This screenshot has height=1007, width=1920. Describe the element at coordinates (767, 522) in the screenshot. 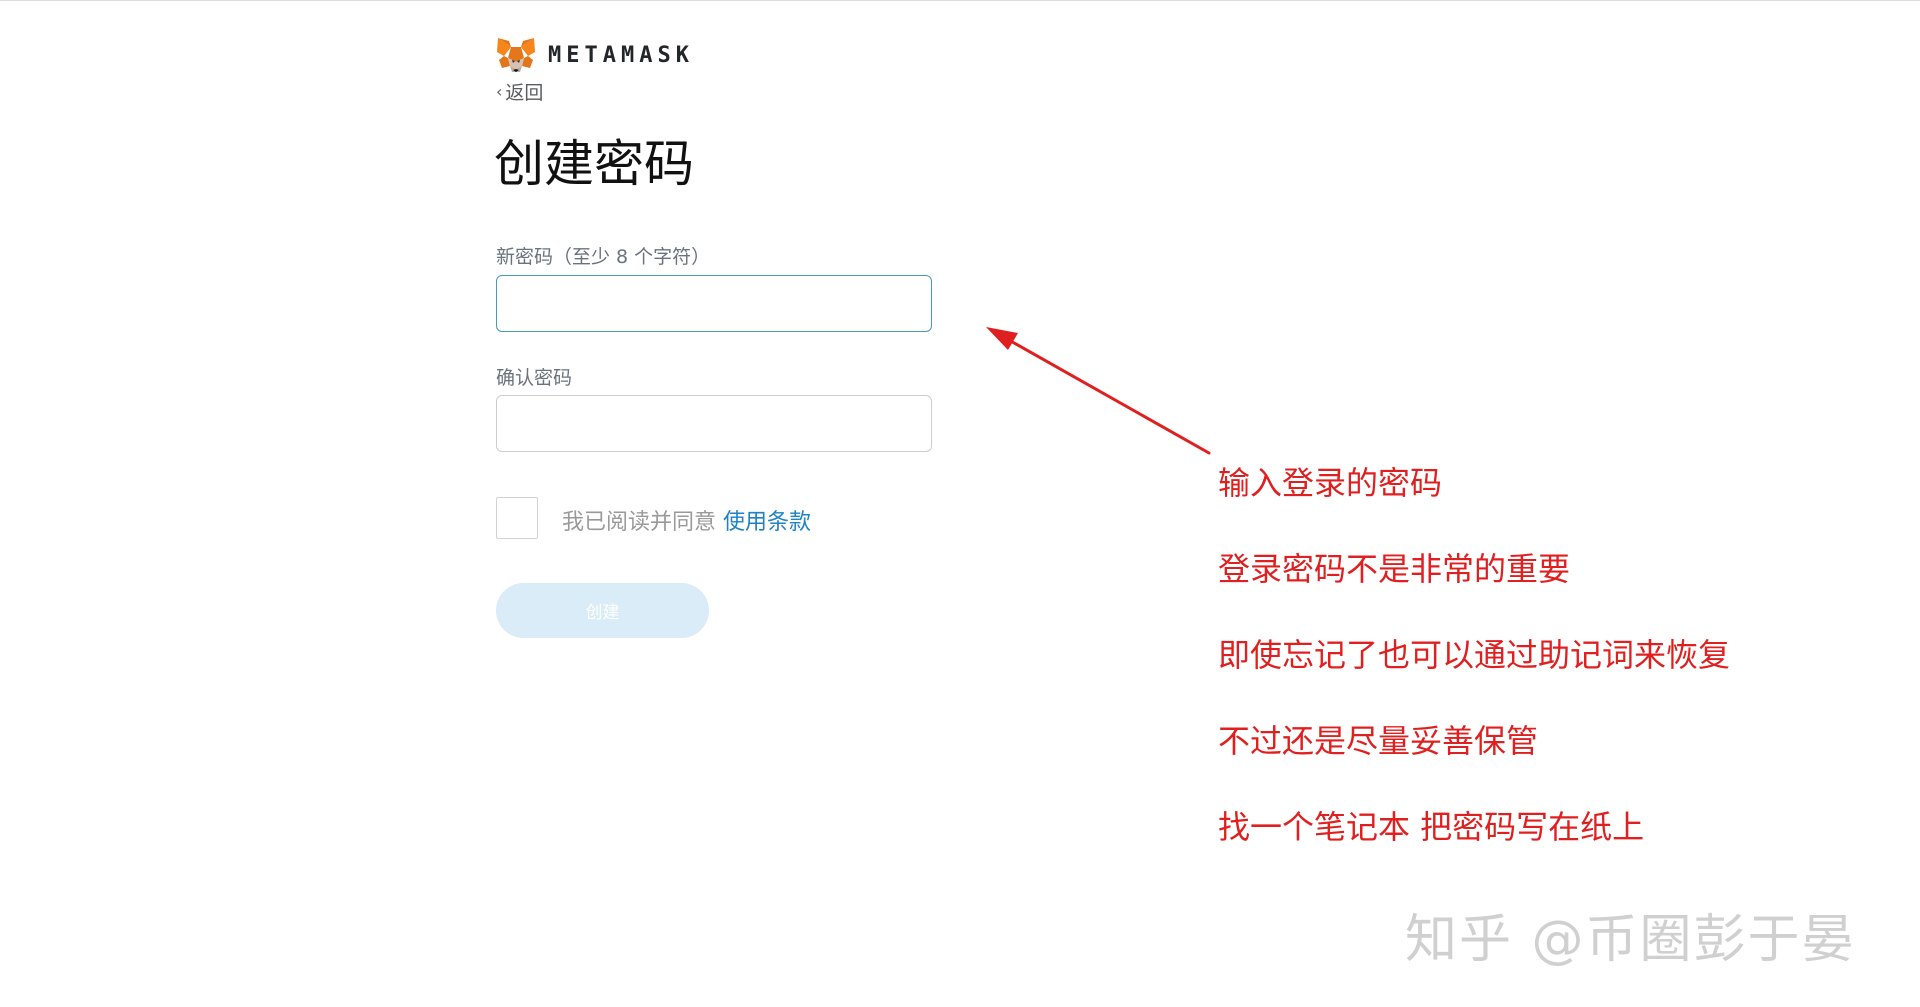

I see `terms-of-use-link: 使用条款` at that location.